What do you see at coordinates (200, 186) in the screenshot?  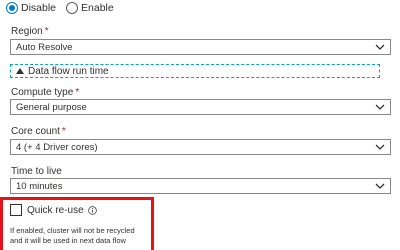 I see `time-to-live-dropdown: 10 minutes` at bounding box center [200, 186].